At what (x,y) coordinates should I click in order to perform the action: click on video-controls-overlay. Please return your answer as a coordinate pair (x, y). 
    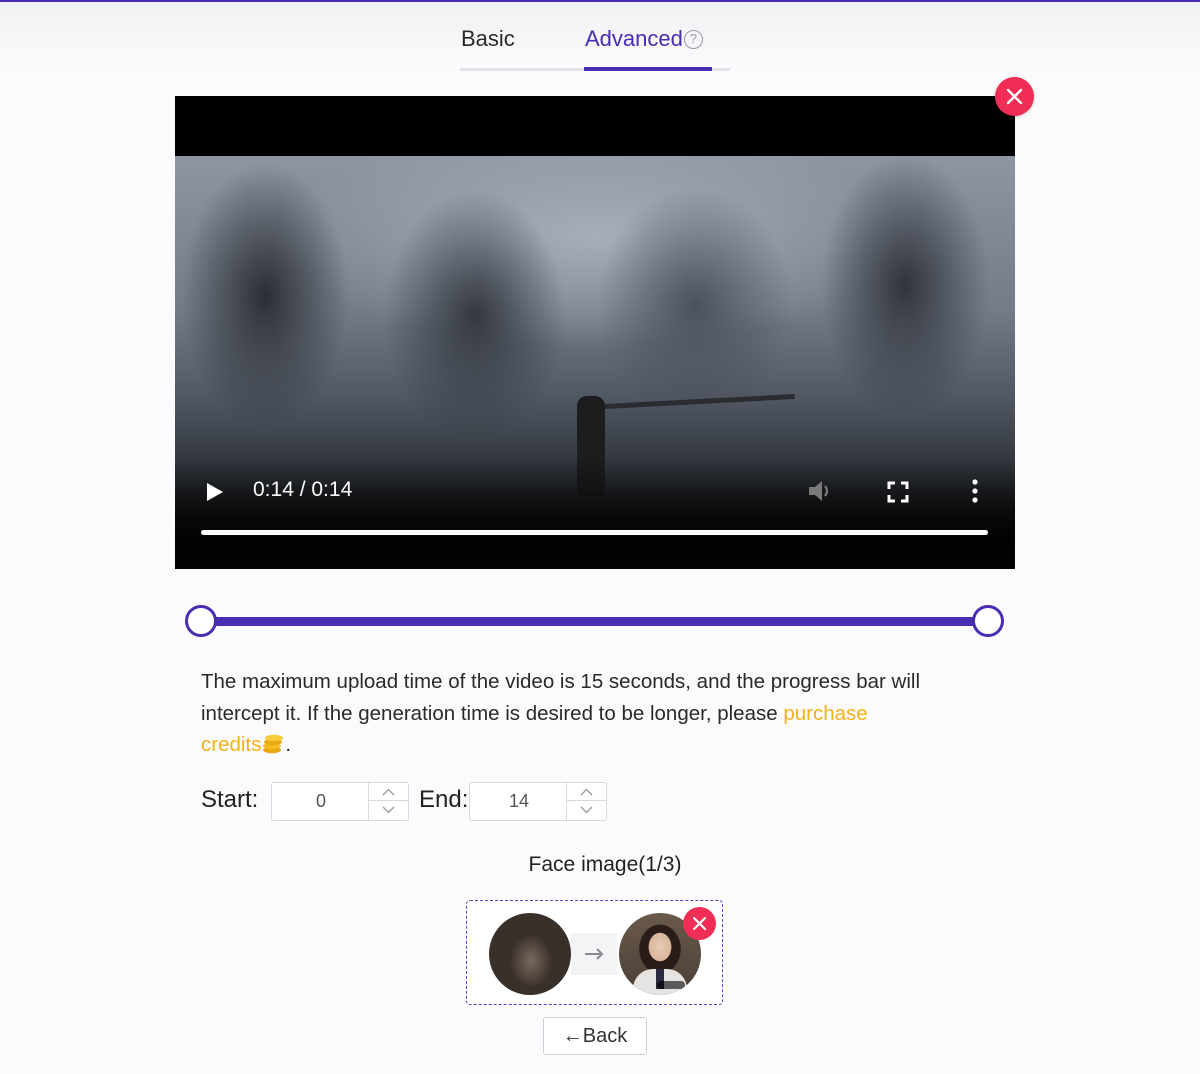
    Looking at the image, I should click on (595, 512).